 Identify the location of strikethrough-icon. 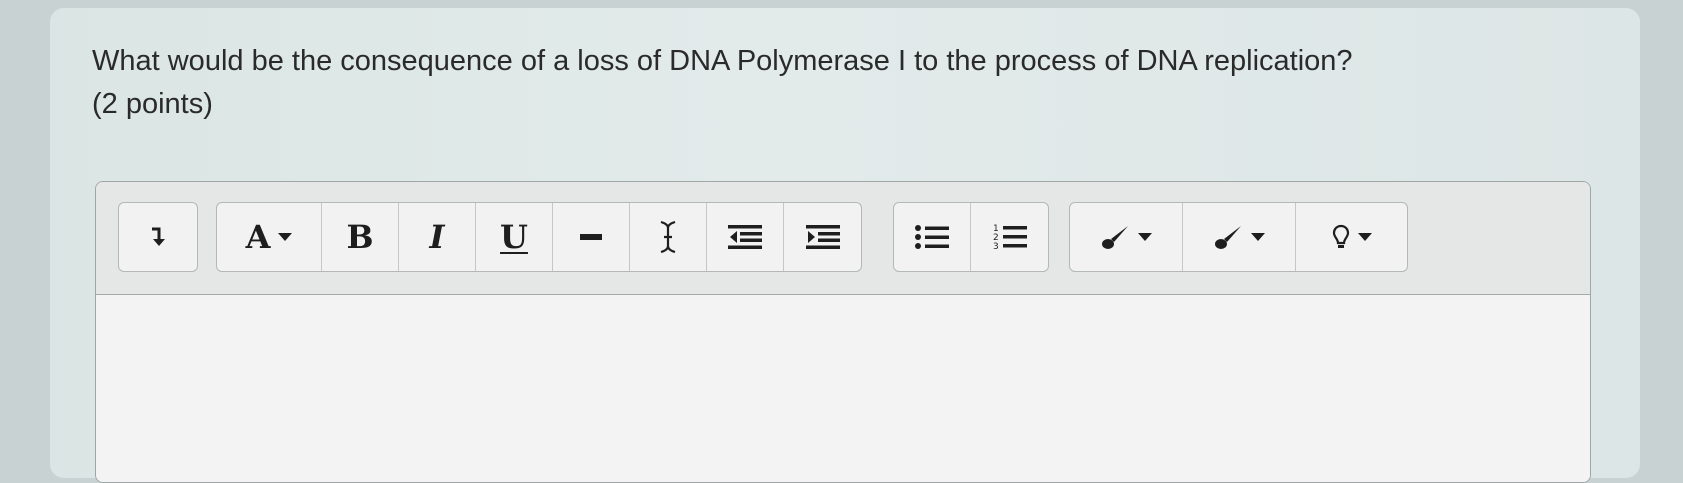
(591, 237).